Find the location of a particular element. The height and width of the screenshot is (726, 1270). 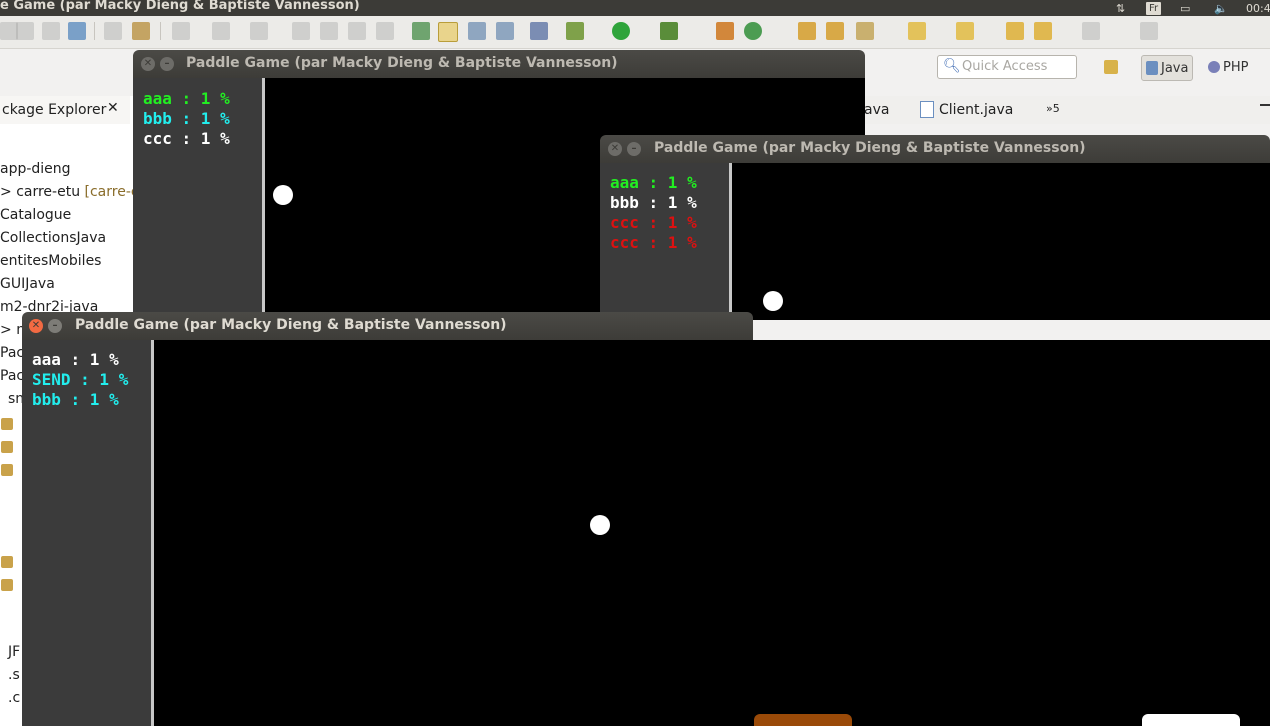

perspective-php: PHP is located at coordinates (1228, 67).